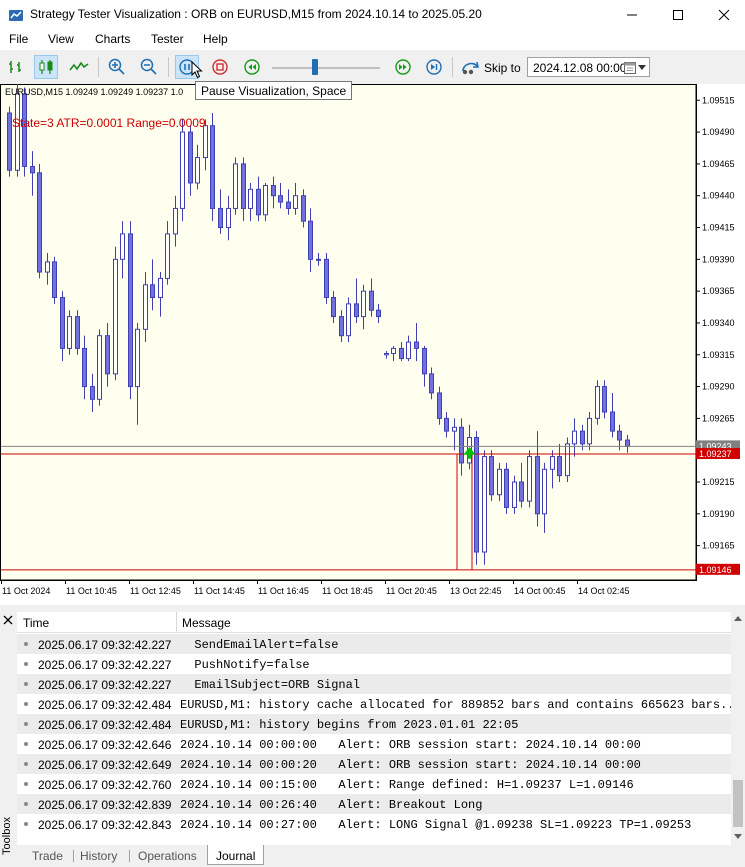  I want to click on zoom-in-icon, so click(116, 66).